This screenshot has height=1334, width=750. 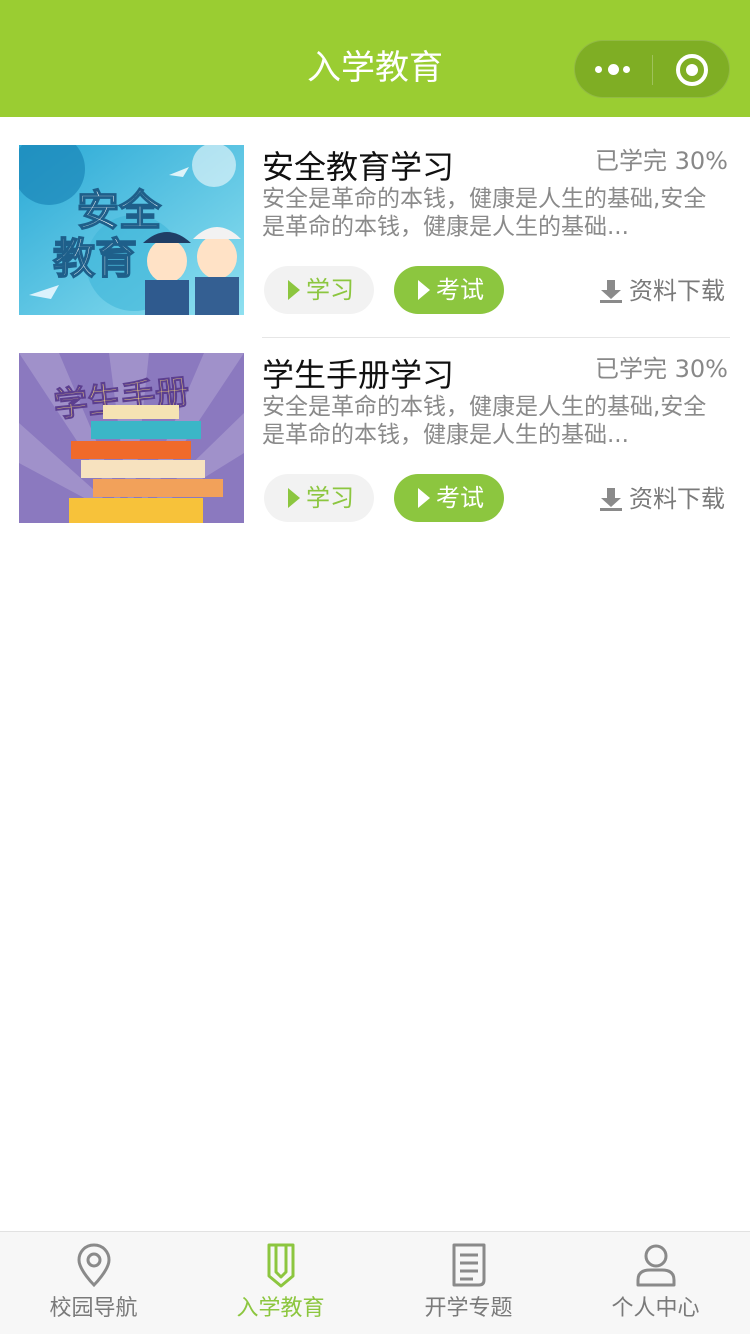 I want to click on safety-education-thumbnail: 安全 教育, so click(x=131, y=230).